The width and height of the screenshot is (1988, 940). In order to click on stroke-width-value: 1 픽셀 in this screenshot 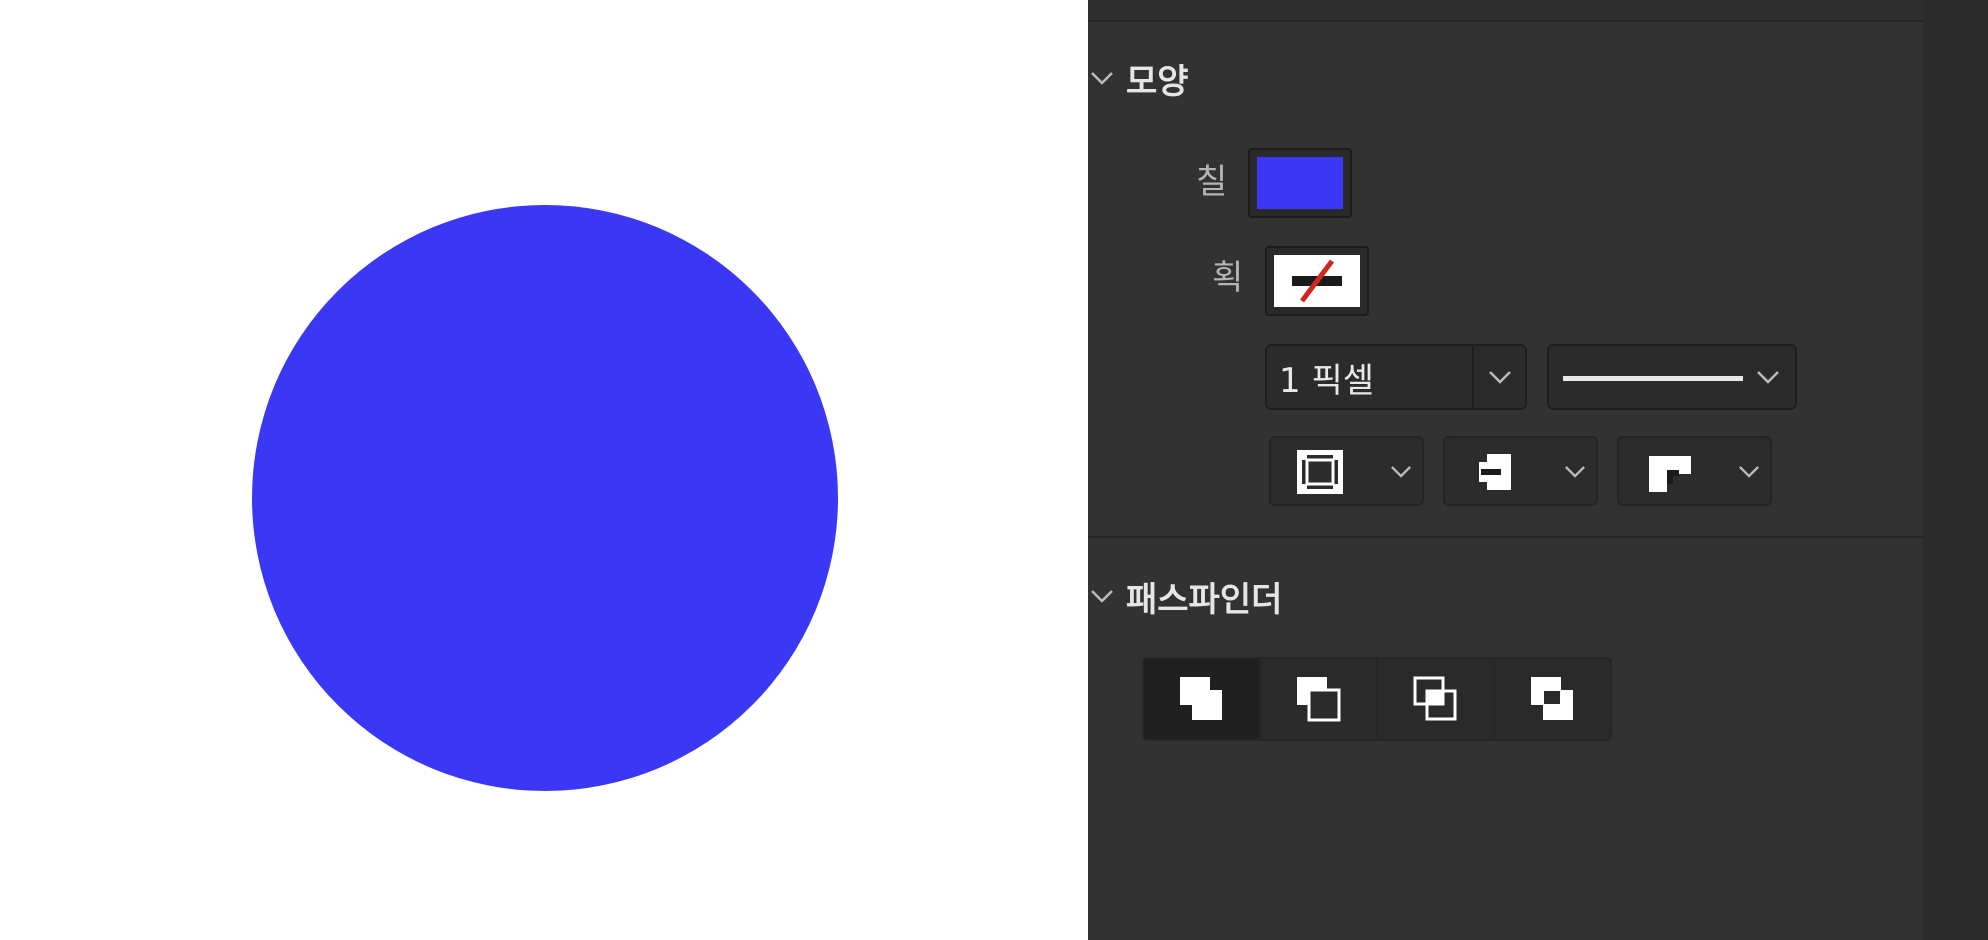, I will do `click(1326, 380)`.